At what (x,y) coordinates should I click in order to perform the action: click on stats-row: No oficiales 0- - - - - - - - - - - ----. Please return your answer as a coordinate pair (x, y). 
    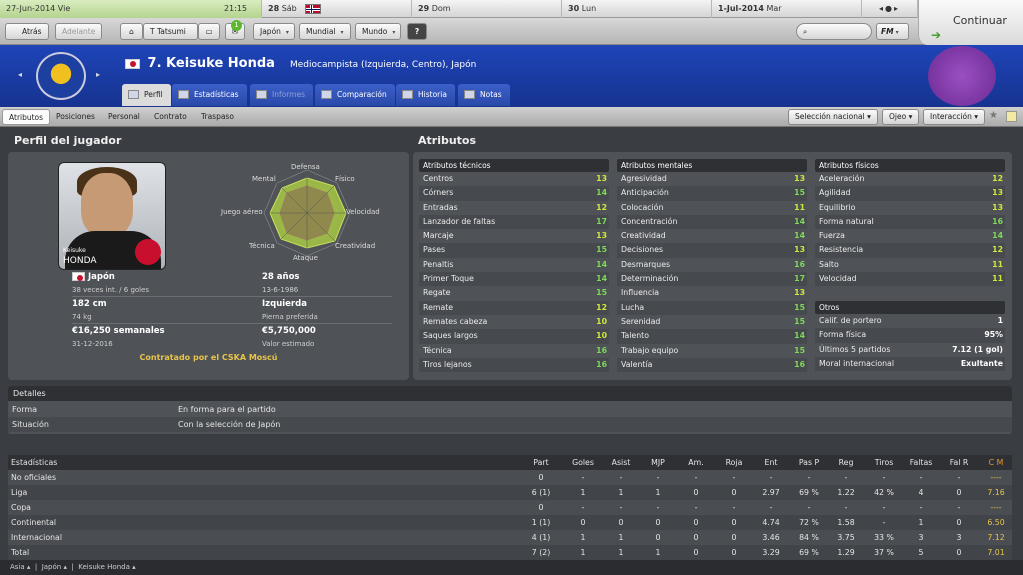
    Looking at the image, I should click on (510, 477).